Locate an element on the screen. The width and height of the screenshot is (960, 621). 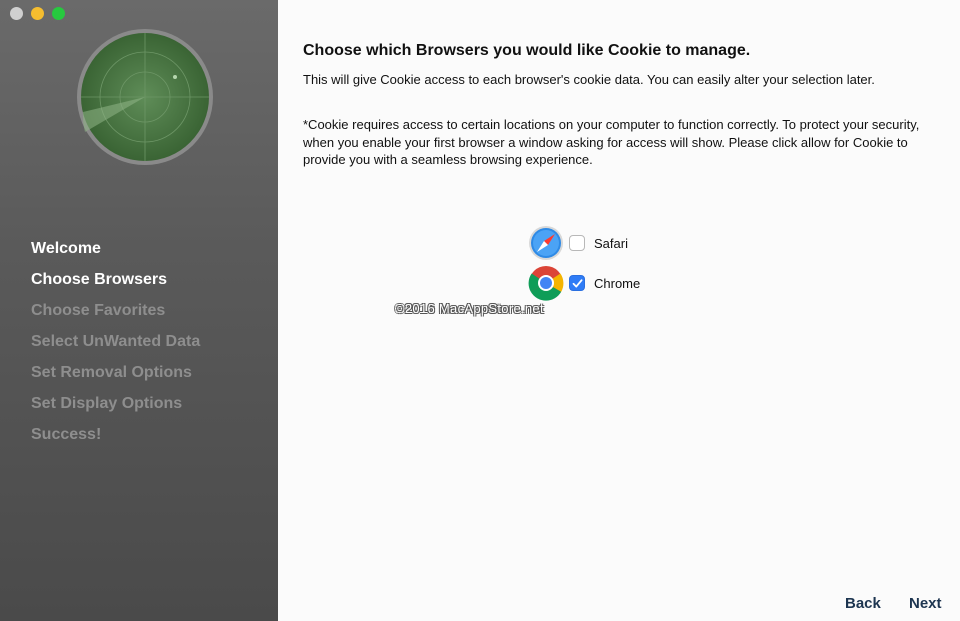
safari-label: Safari is located at coordinates (611, 243).